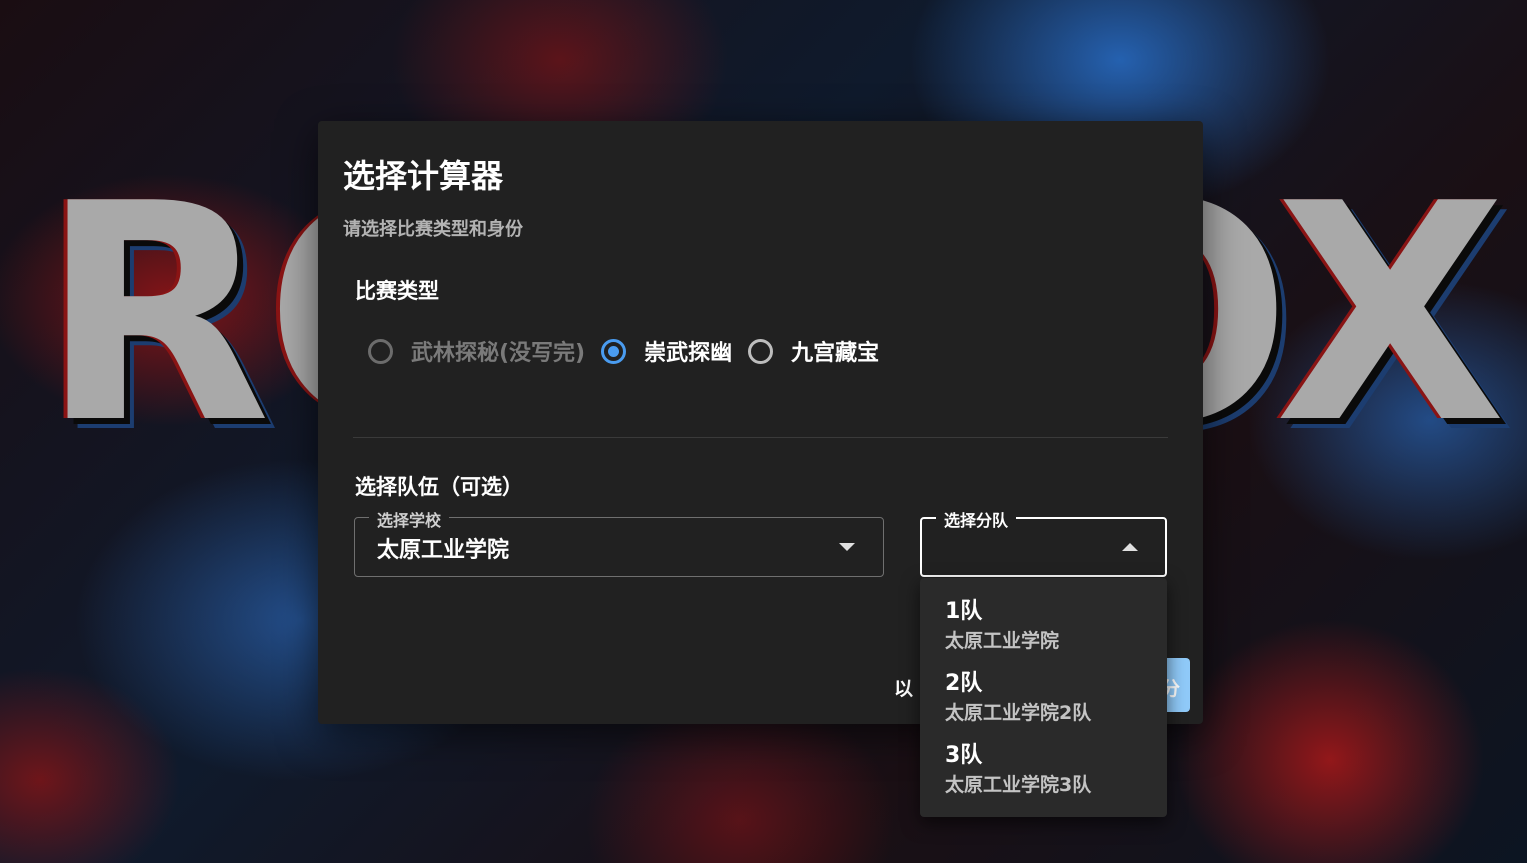 The height and width of the screenshot is (863, 1527). Describe the element at coordinates (409, 519) in the screenshot. I see `school-select-legend: 选择学校` at that location.